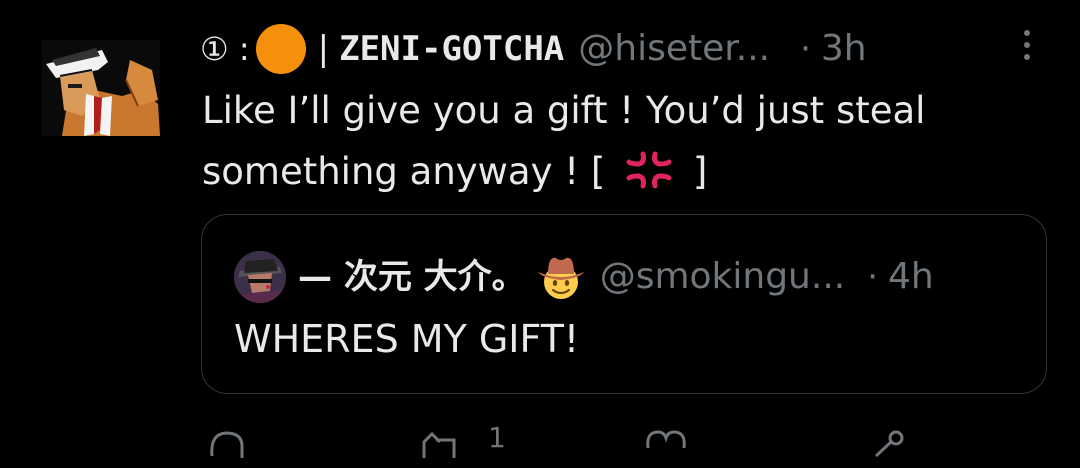 This screenshot has height=468, width=1080. What do you see at coordinates (666, 439) in the screenshot?
I see `heart-icon` at bounding box center [666, 439].